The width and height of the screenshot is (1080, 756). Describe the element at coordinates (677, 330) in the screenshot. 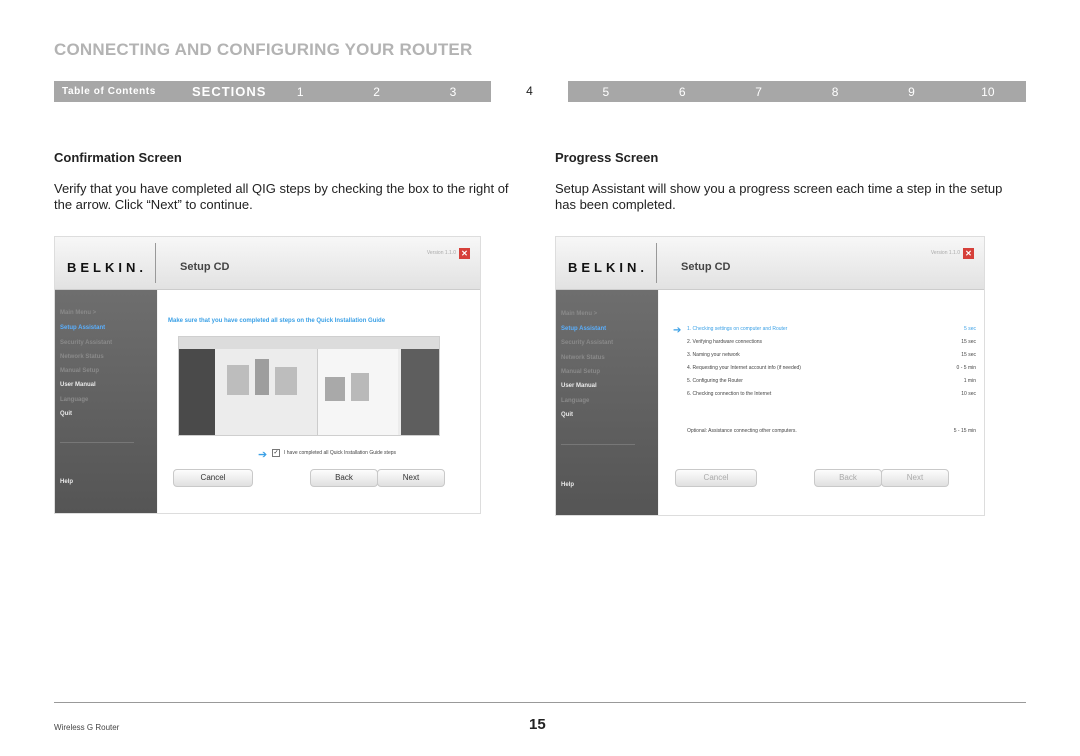

I see `current-step-arrow-icon: ➔` at that location.